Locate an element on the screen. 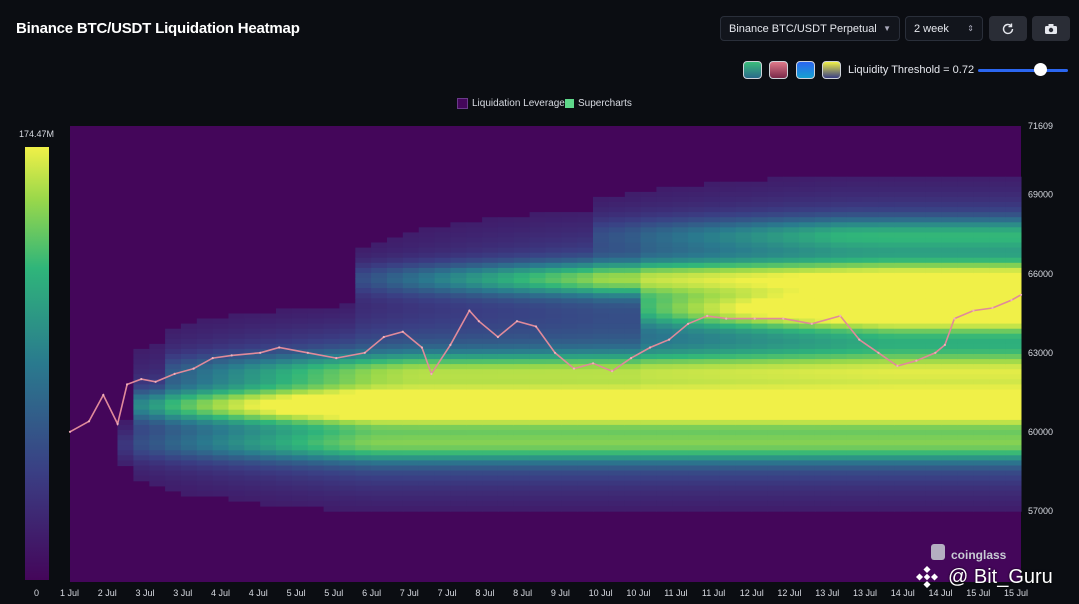  x-tick-label: 3 Jul is located at coordinates (145, 593).